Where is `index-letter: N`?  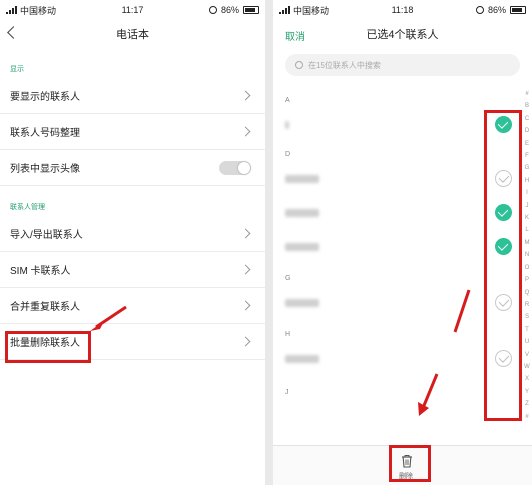
index-letter: N is located at coordinates (527, 255).